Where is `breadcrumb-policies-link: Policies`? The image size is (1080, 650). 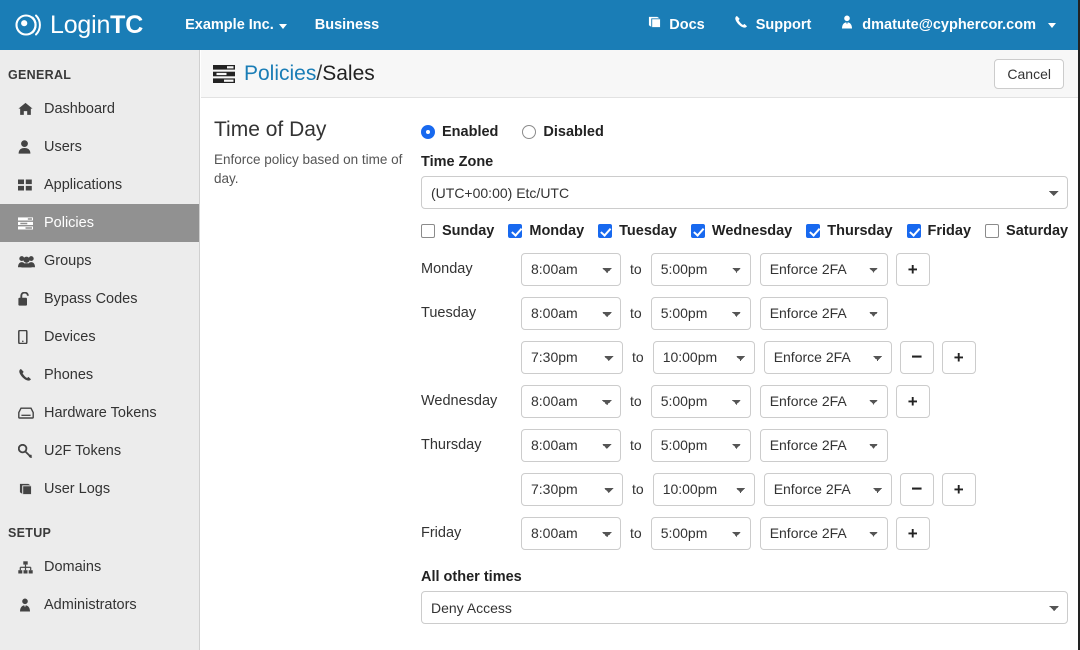
breadcrumb-policies-link: Policies is located at coordinates (280, 73).